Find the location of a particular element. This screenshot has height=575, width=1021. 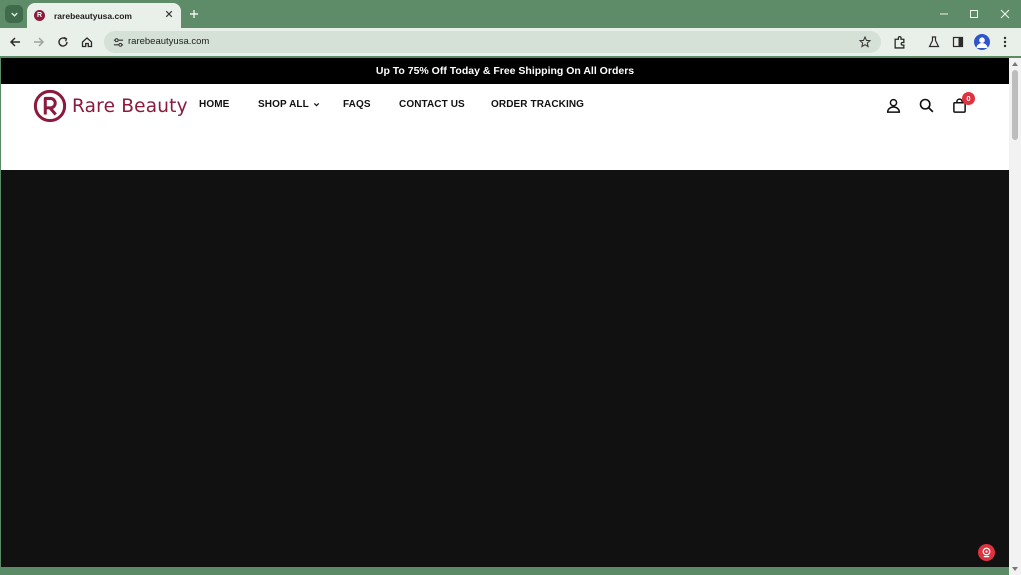

labs-icon is located at coordinates (934, 42).